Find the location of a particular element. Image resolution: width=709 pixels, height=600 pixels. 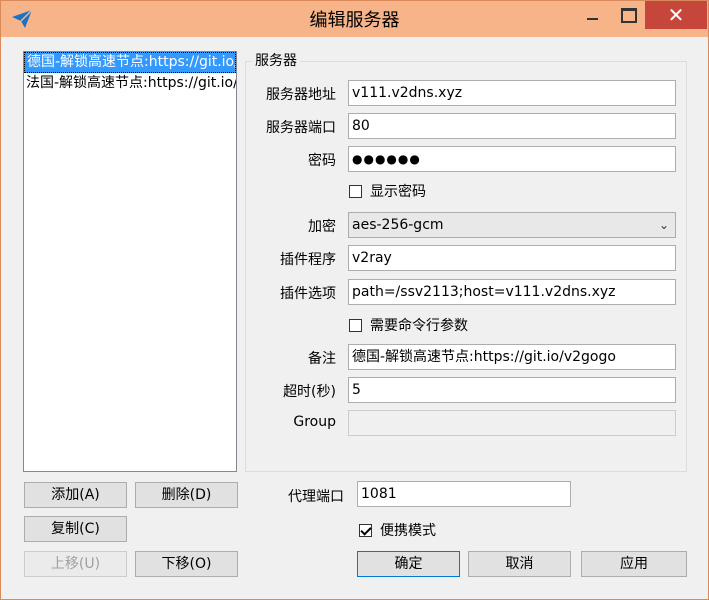

move-down-button: 下移(O) is located at coordinates (186, 564).